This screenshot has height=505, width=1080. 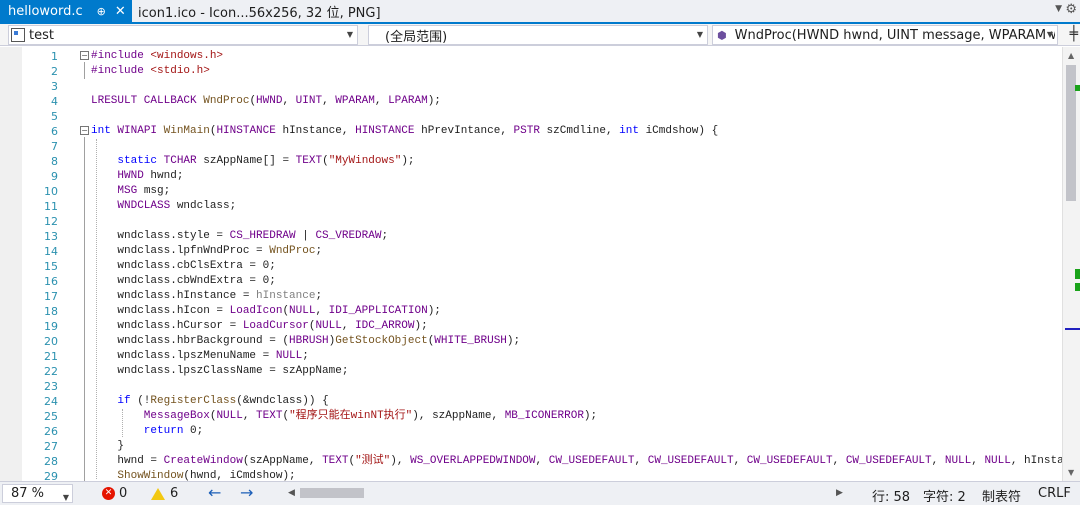 What do you see at coordinates (28, 493) in the screenshot?
I see `zoom-level: 87 %` at bounding box center [28, 493].